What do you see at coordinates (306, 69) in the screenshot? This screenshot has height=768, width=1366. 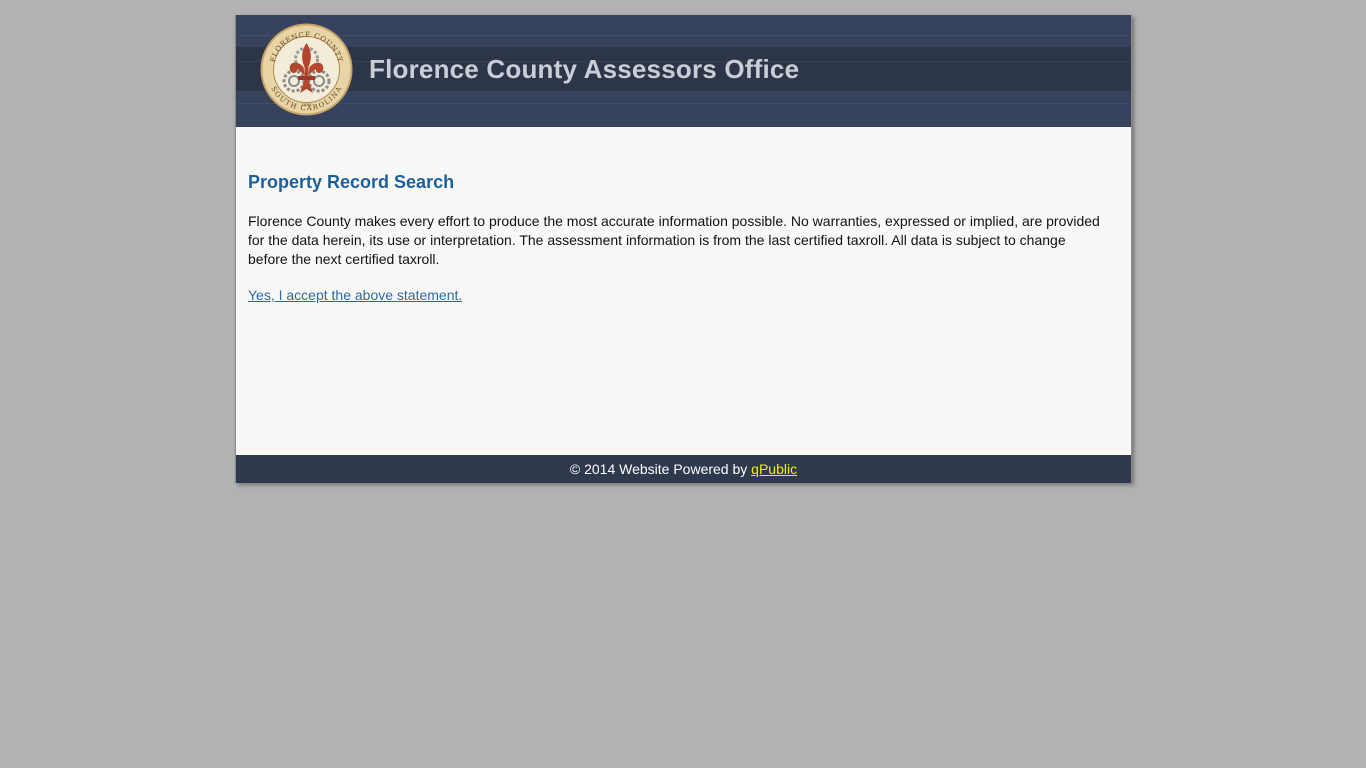 I see `county-seal-logo: FLORENCE COUNTY SOUTH CAROLINA 1888` at bounding box center [306, 69].